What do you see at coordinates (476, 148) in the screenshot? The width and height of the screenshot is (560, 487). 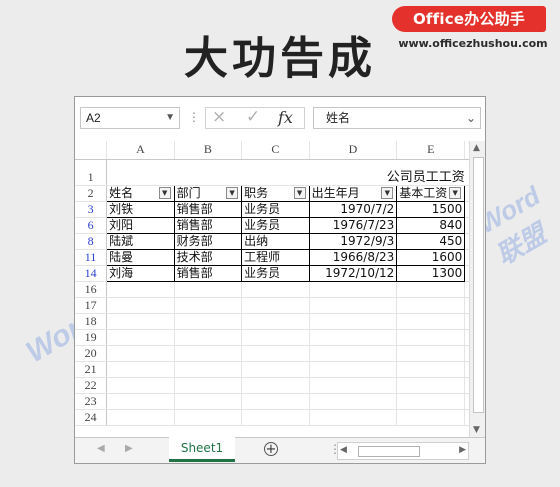 I see `scroll-up-icon: ▲` at bounding box center [476, 148].